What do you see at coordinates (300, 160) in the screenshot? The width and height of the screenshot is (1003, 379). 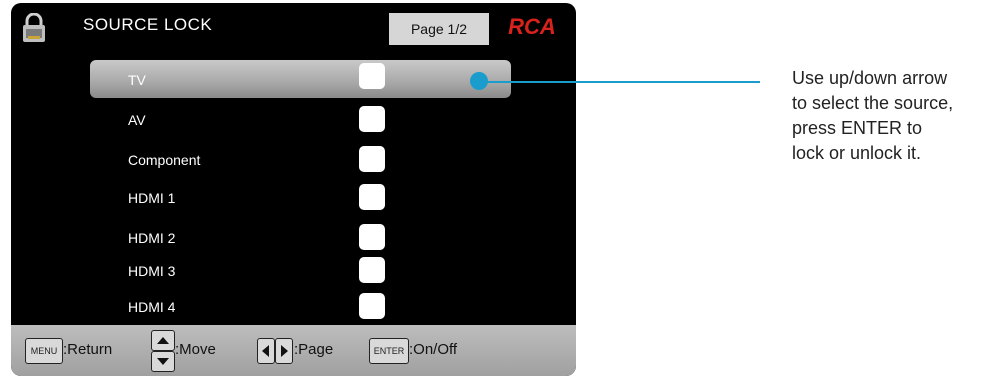 I see `source-row-component: Component` at bounding box center [300, 160].